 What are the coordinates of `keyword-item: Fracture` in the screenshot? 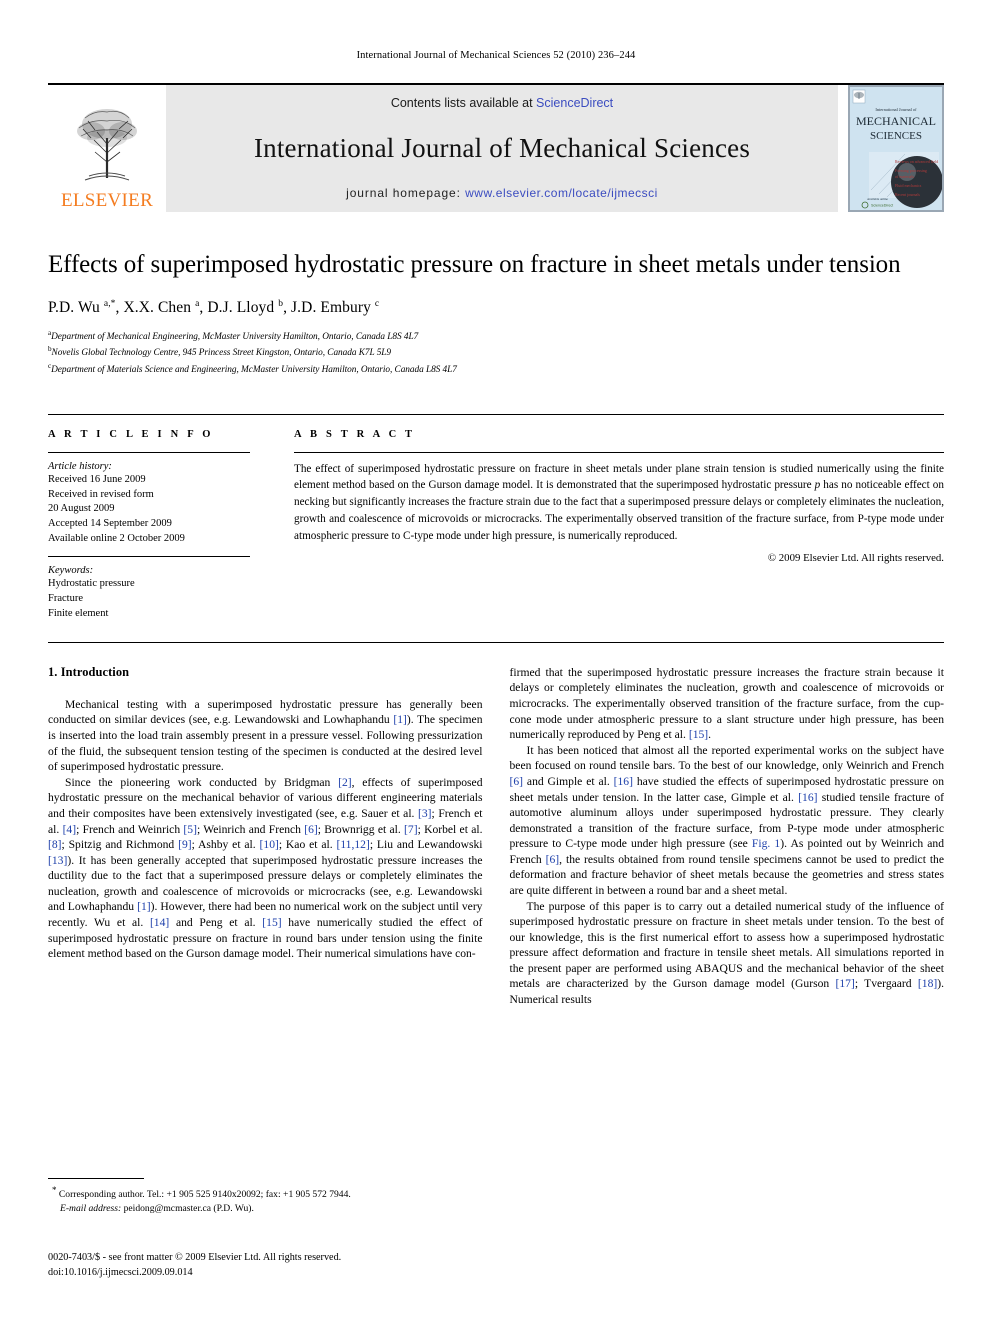 It's located at (65, 599).